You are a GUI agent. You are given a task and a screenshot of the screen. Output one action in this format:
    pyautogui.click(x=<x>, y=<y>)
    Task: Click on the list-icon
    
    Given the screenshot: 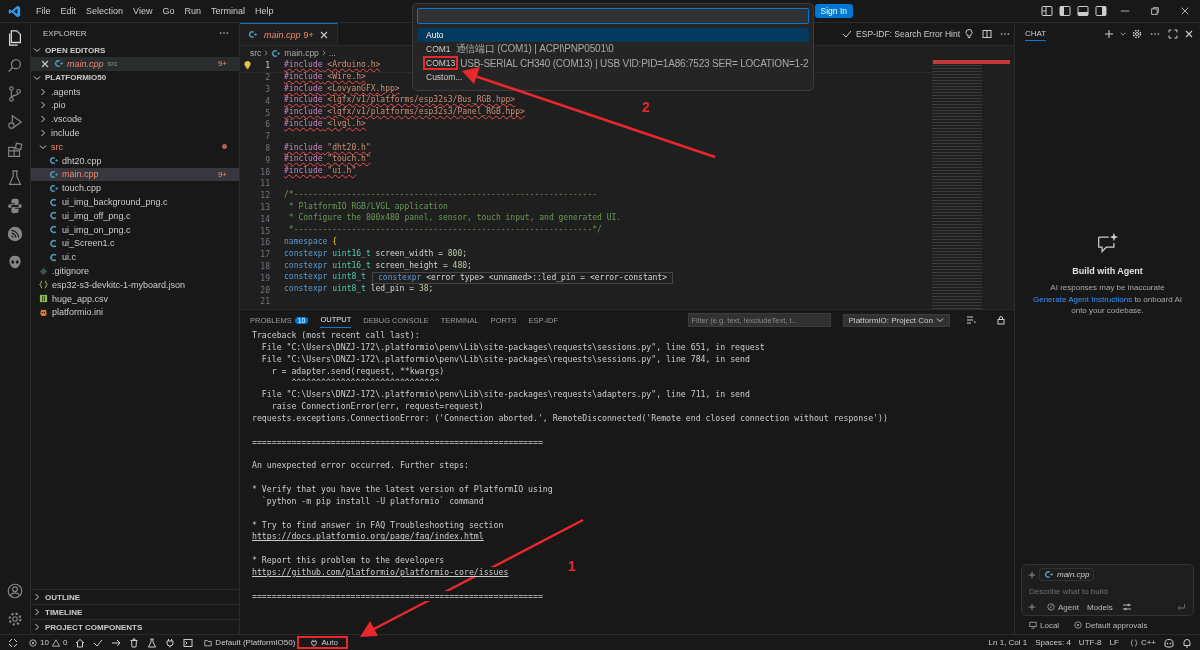 What is the action you would take?
    pyautogui.click(x=971, y=320)
    